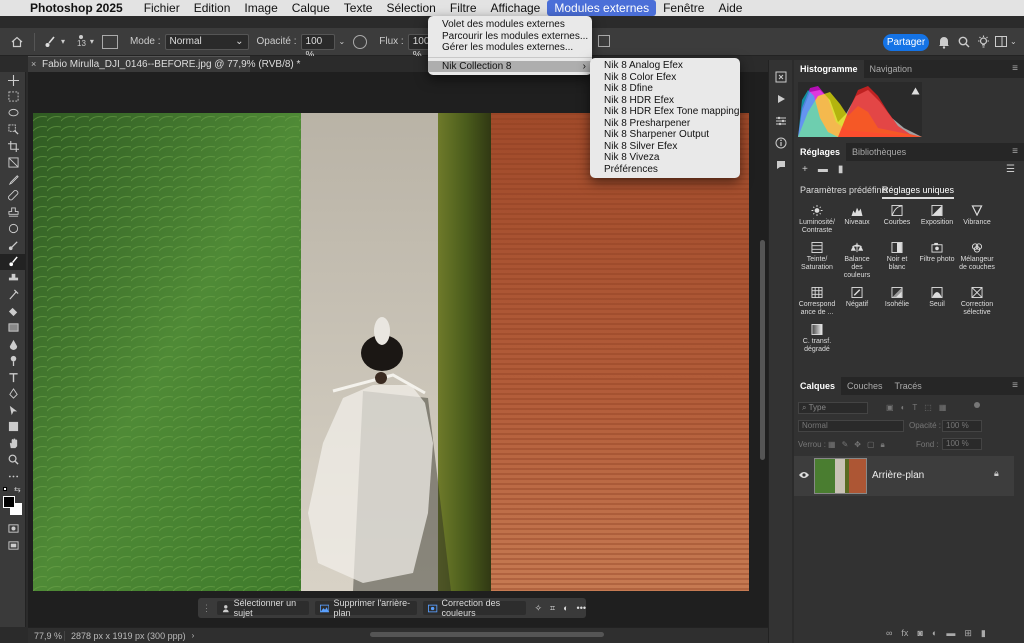 This screenshot has width=1024, height=643. Describe the element at coordinates (962, 444) in the screenshot. I see `fill-input: 100 %` at that location.